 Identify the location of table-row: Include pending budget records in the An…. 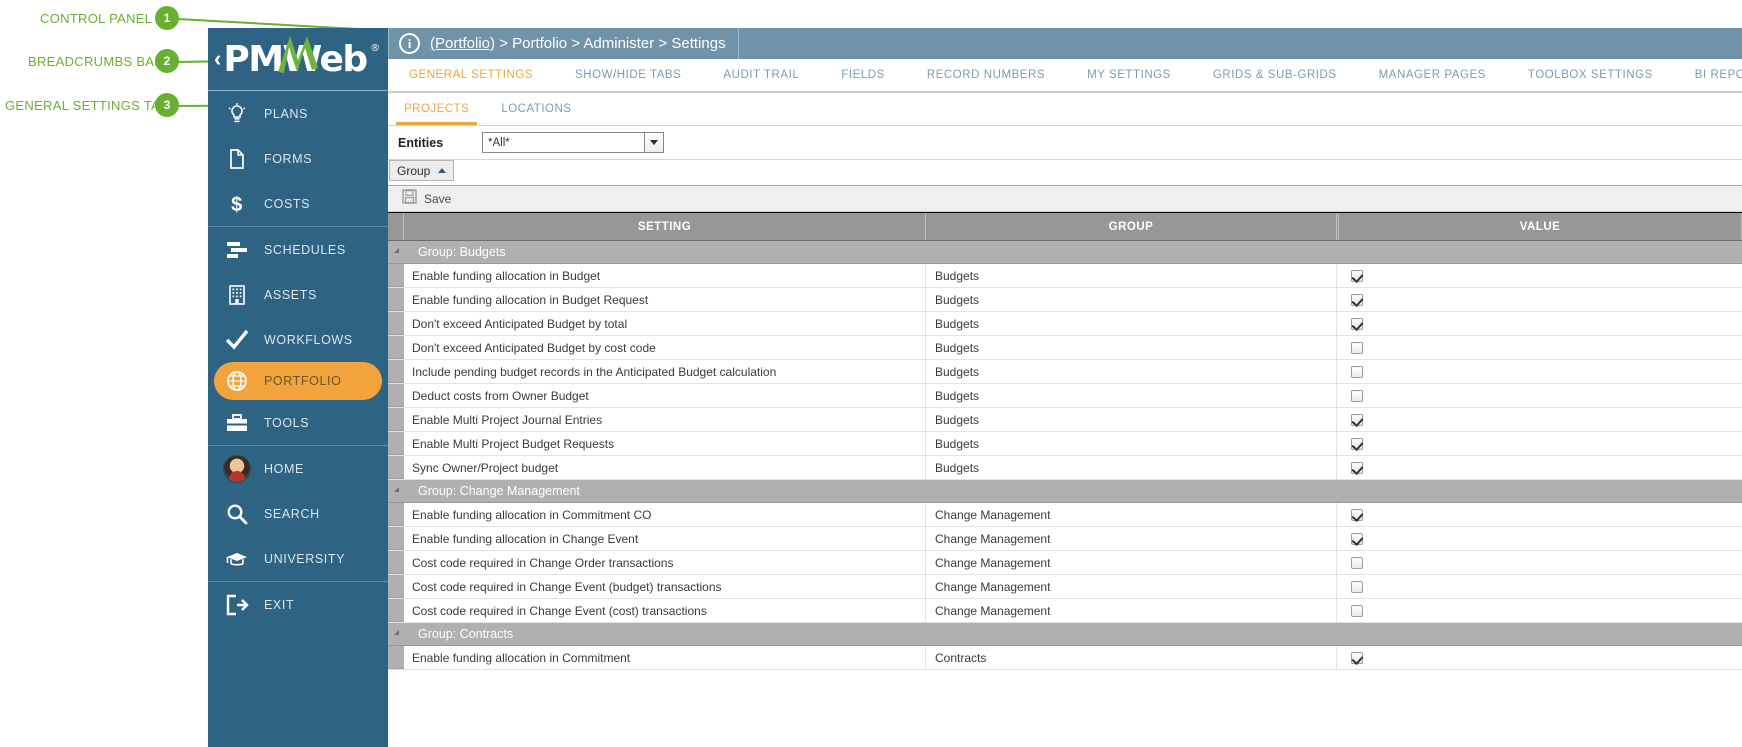
(1065, 372).